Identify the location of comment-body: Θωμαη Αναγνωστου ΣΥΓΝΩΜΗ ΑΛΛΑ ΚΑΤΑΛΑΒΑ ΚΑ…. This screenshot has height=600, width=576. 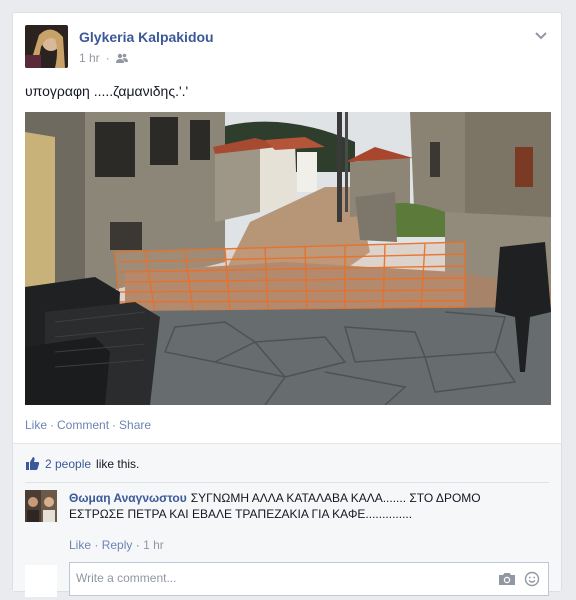
(294, 506).